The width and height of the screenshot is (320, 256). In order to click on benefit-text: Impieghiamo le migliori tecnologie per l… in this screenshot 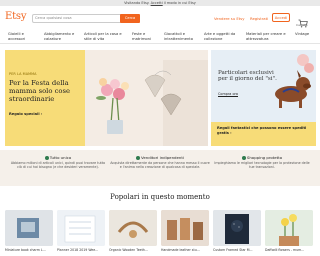, I will do `click(262, 165)`.